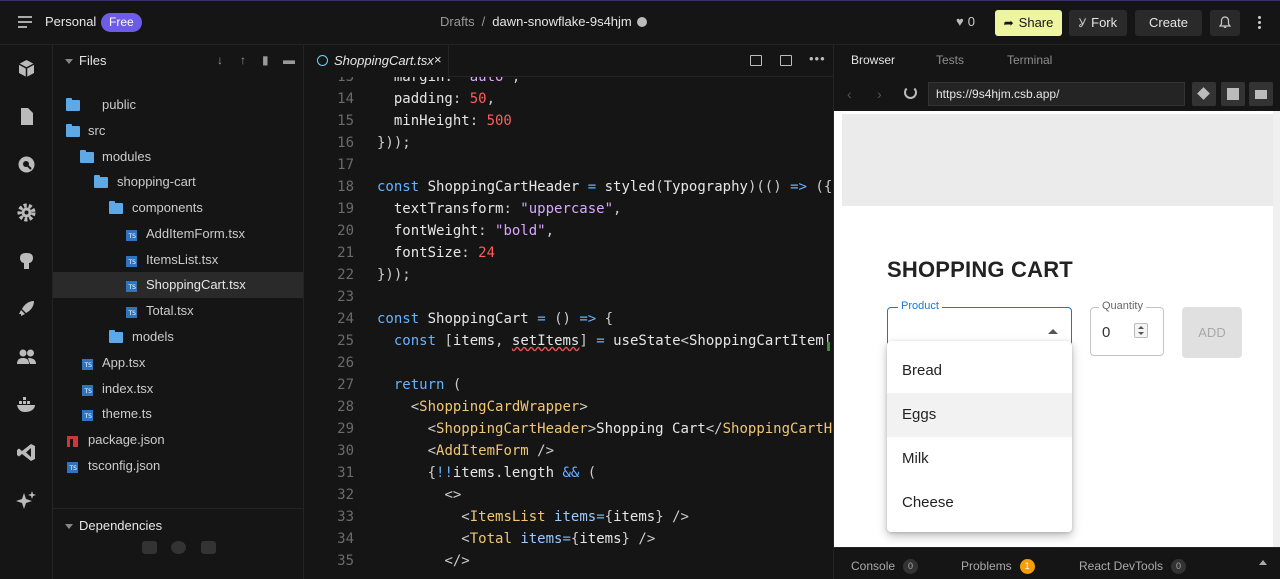 The height and width of the screenshot is (579, 1280). Describe the element at coordinates (1204, 94) in the screenshot. I see `devices-icon` at that location.